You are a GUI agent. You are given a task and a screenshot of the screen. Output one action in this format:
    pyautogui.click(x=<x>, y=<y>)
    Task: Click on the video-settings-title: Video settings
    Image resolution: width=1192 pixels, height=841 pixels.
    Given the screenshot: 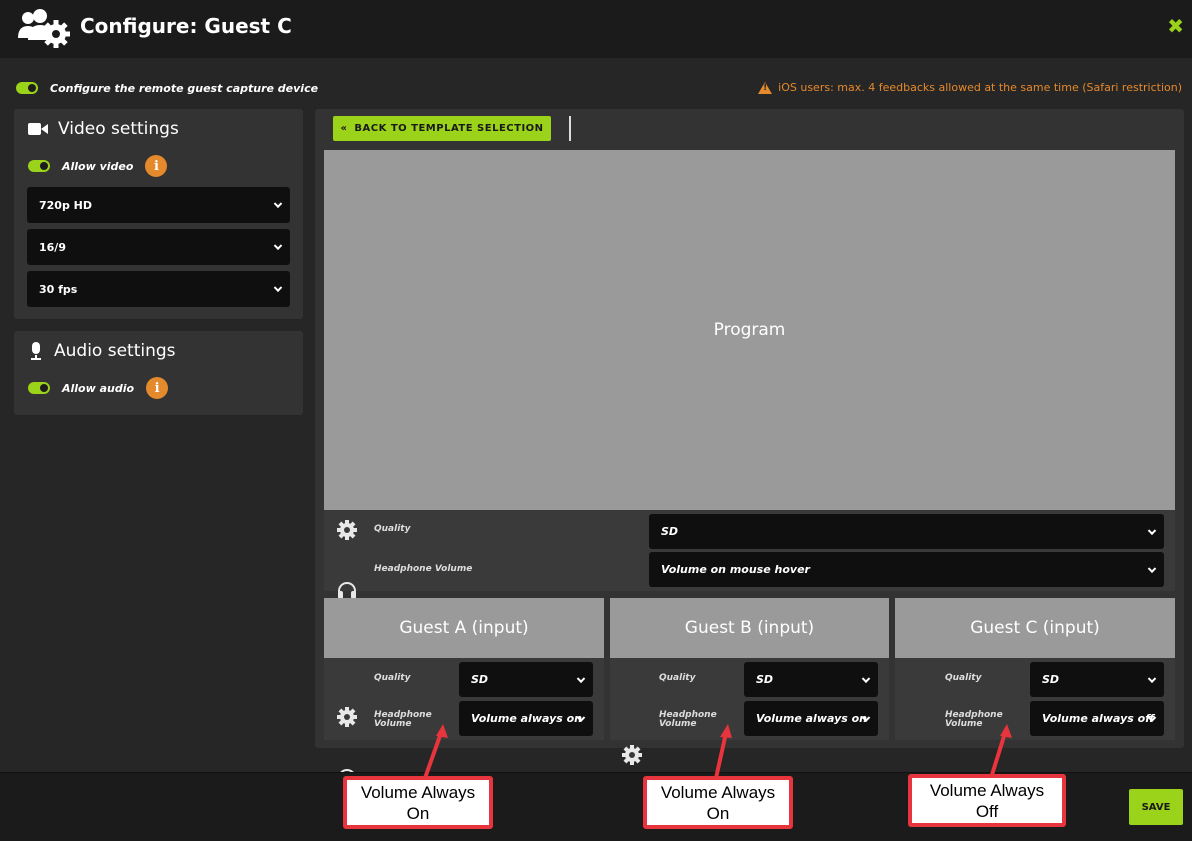 What is the action you would take?
    pyautogui.click(x=103, y=129)
    